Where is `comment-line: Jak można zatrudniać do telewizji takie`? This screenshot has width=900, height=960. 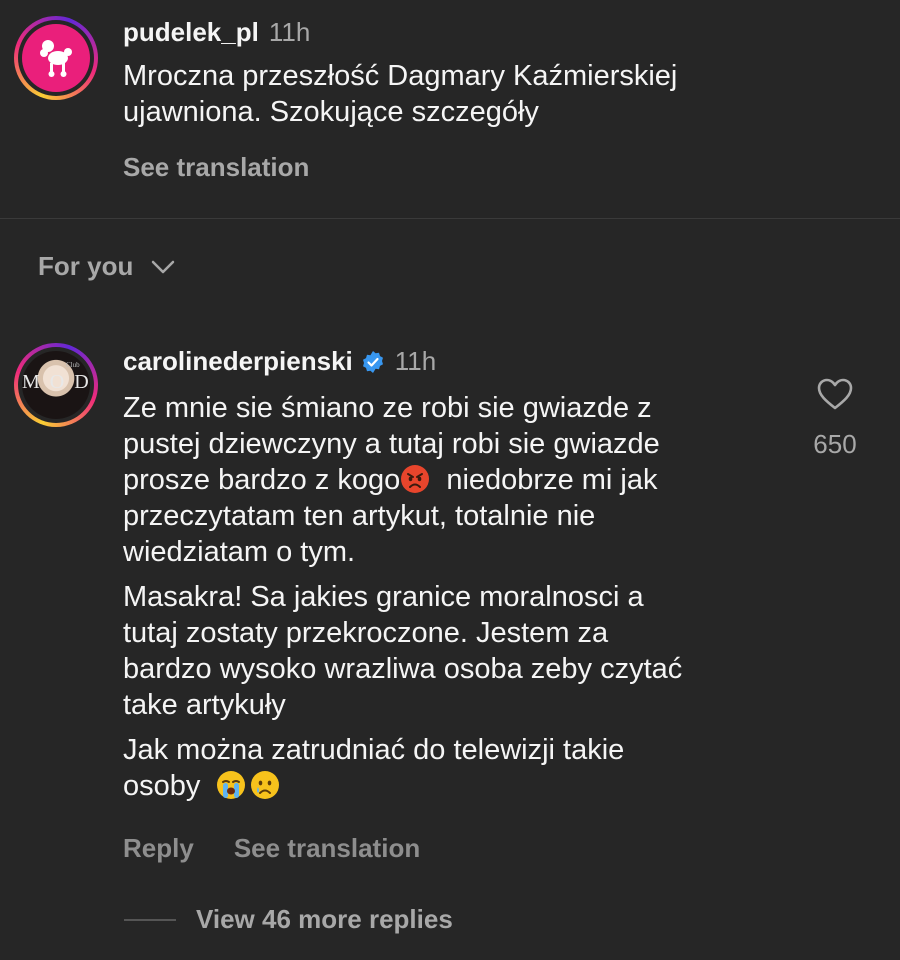 comment-line: Jak można zatrudniać do telewizji takie is located at coordinates (374, 750).